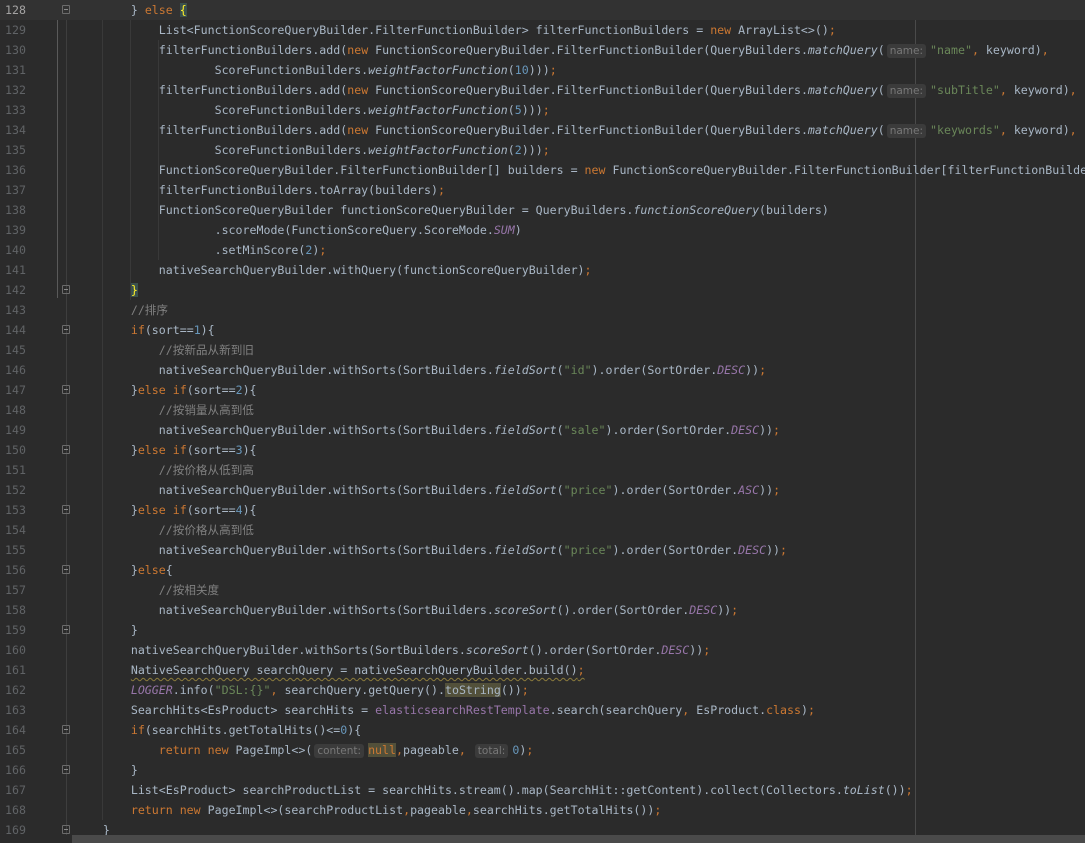 Image resolution: width=1085 pixels, height=843 pixels. What do you see at coordinates (13, 630) in the screenshot?
I see `line-number: 159` at bounding box center [13, 630].